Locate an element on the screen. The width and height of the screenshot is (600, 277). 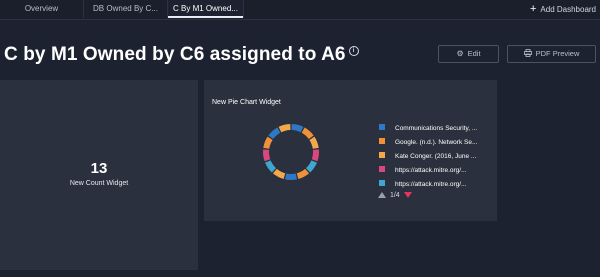
previous-page-icon is located at coordinates (382, 195).